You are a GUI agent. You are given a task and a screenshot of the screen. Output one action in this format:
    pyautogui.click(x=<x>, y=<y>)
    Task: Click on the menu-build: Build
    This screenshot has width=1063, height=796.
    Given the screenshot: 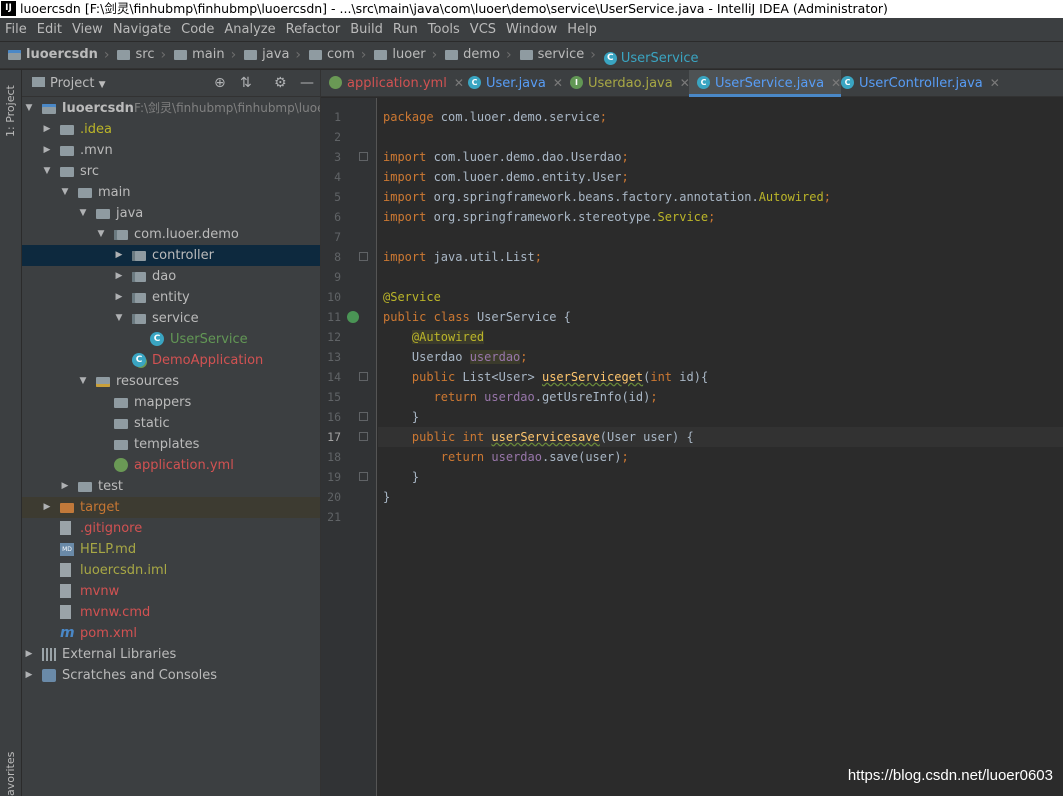 What is the action you would take?
    pyautogui.click(x=366, y=29)
    